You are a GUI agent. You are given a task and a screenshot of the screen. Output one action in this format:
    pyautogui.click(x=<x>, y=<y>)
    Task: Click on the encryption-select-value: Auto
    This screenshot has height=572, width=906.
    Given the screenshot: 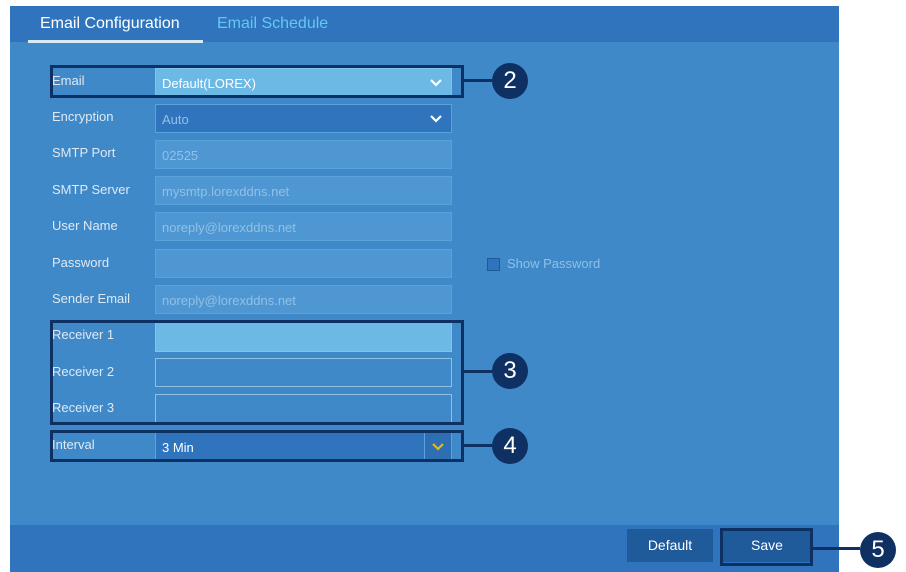 What is the action you would take?
    pyautogui.click(x=175, y=119)
    